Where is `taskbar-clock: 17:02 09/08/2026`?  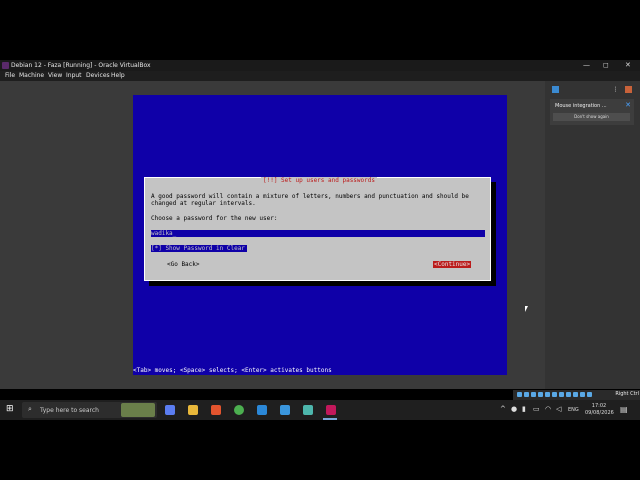 taskbar-clock: 17:02 09/08/2026 is located at coordinates (599, 410).